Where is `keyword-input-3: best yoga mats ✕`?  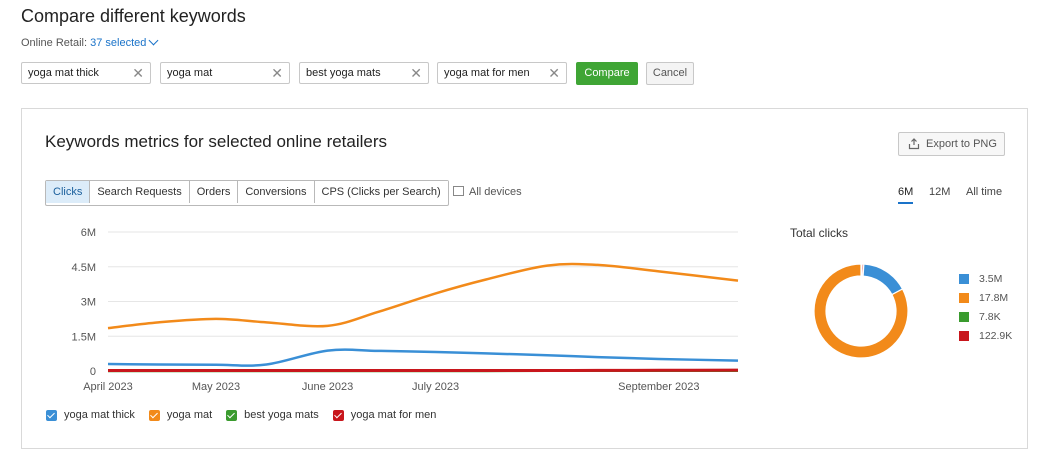 keyword-input-3: best yoga mats ✕ is located at coordinates (364, 73).